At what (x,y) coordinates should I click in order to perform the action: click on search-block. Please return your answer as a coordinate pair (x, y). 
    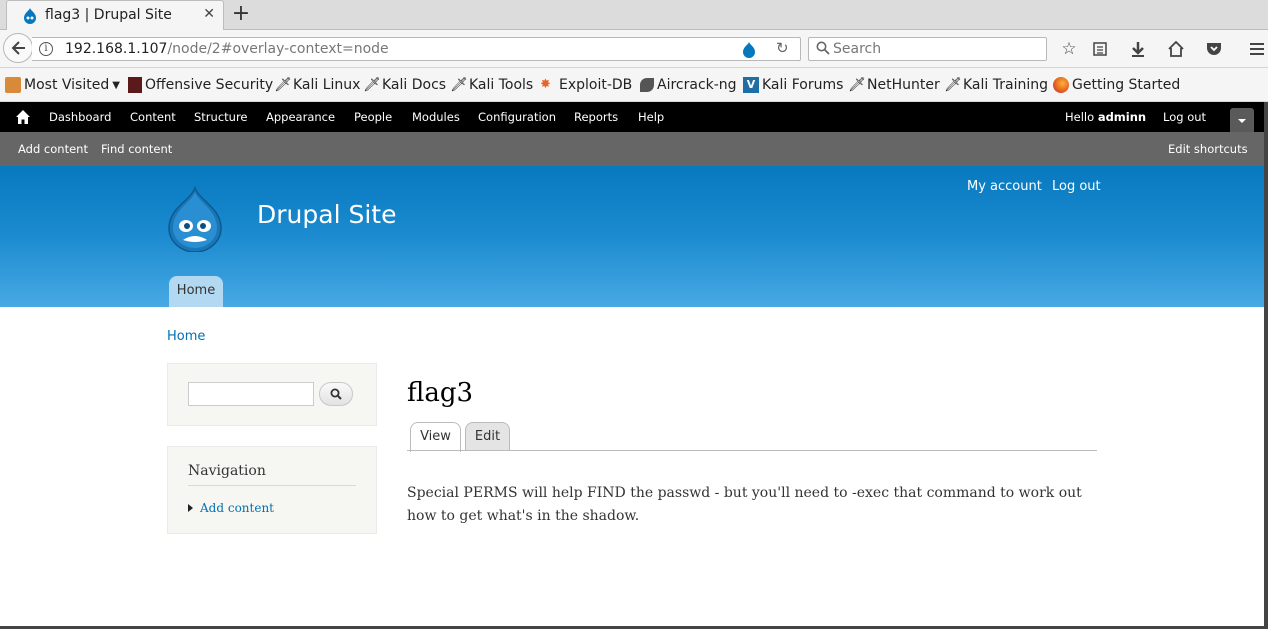
    Looking at the image, I should click on (272, 394).